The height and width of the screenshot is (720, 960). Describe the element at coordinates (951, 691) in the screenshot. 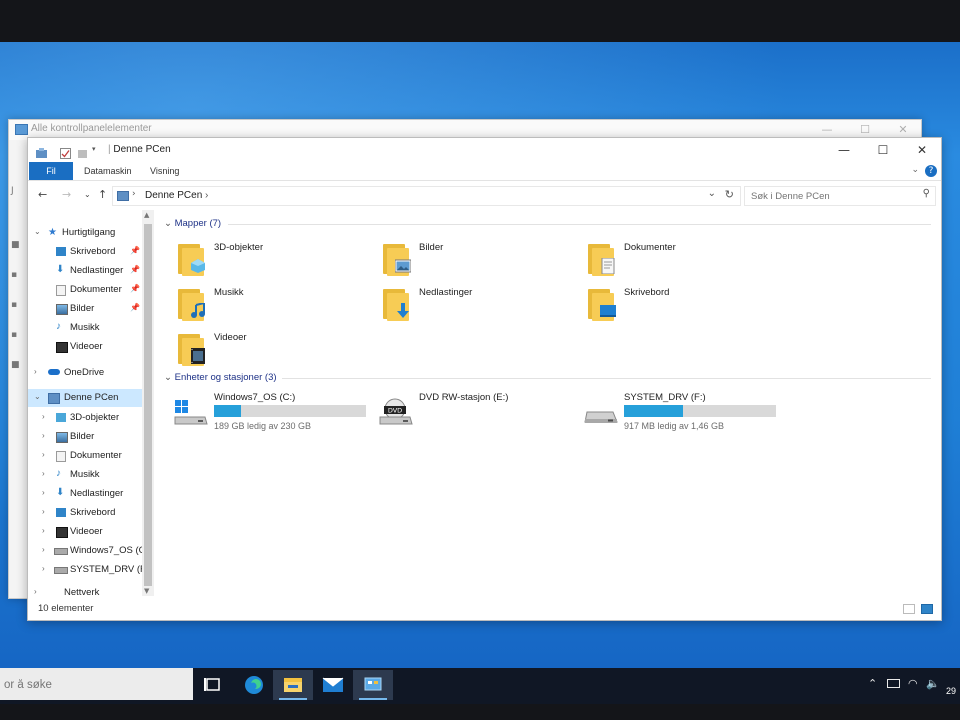

I see `clock: 29` at that location.